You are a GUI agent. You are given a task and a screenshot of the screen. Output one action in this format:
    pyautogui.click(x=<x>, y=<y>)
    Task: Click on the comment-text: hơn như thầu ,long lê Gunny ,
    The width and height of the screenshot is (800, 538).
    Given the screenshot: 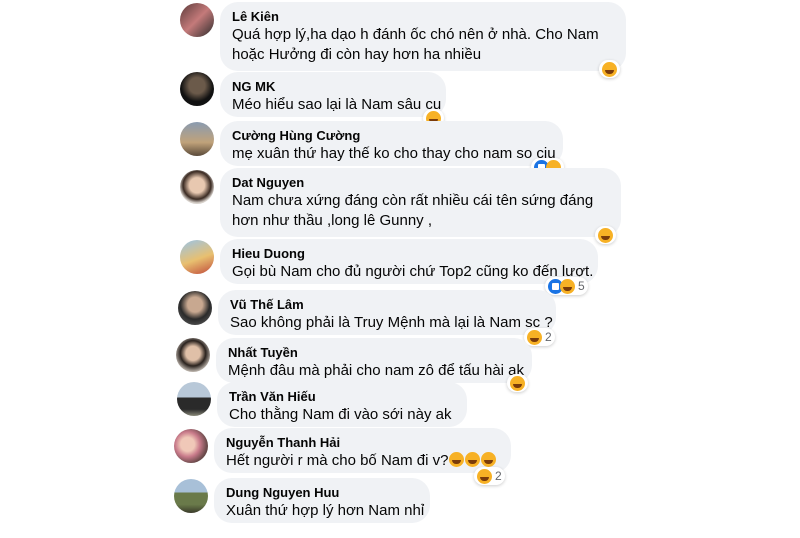 What is the action you would take?
    pyautogui.click(x=332, y=220)
    